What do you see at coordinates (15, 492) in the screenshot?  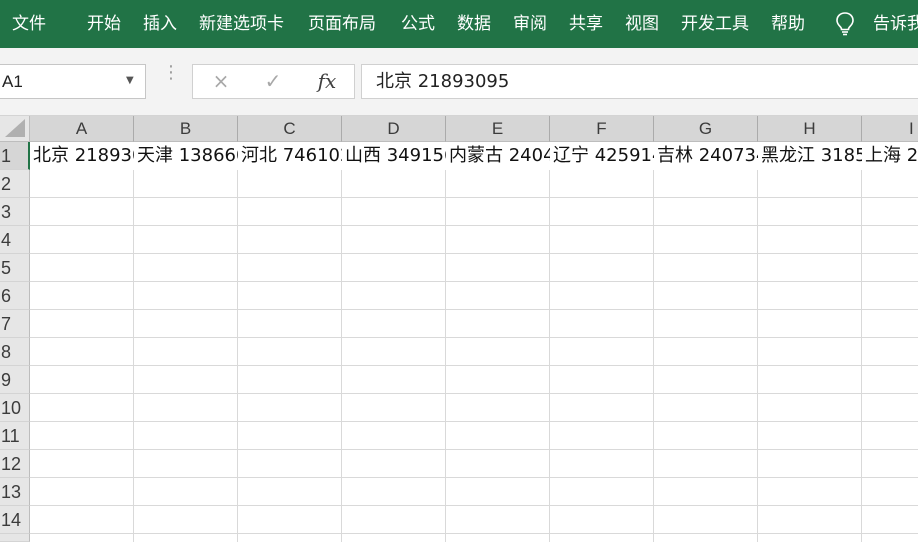 I see `row-header-13: 13` at bounding box center [15, 492].